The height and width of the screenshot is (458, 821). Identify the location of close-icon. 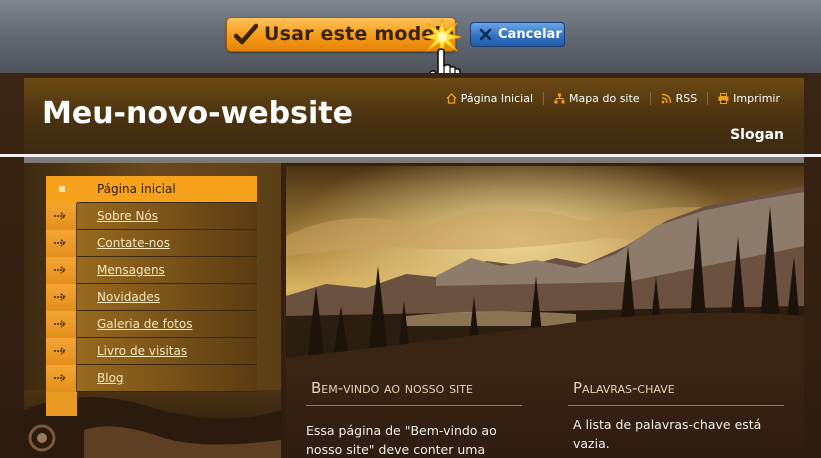
(485, 34).